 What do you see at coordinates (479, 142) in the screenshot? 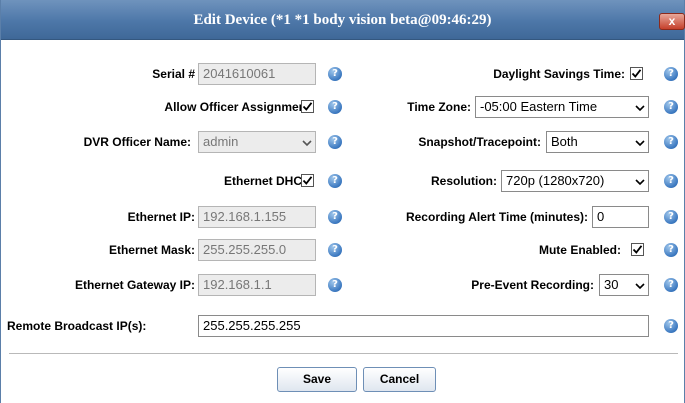
I see `snapshot-label: Snapshot/Tracepoint:` at bounding box center [479, 142].